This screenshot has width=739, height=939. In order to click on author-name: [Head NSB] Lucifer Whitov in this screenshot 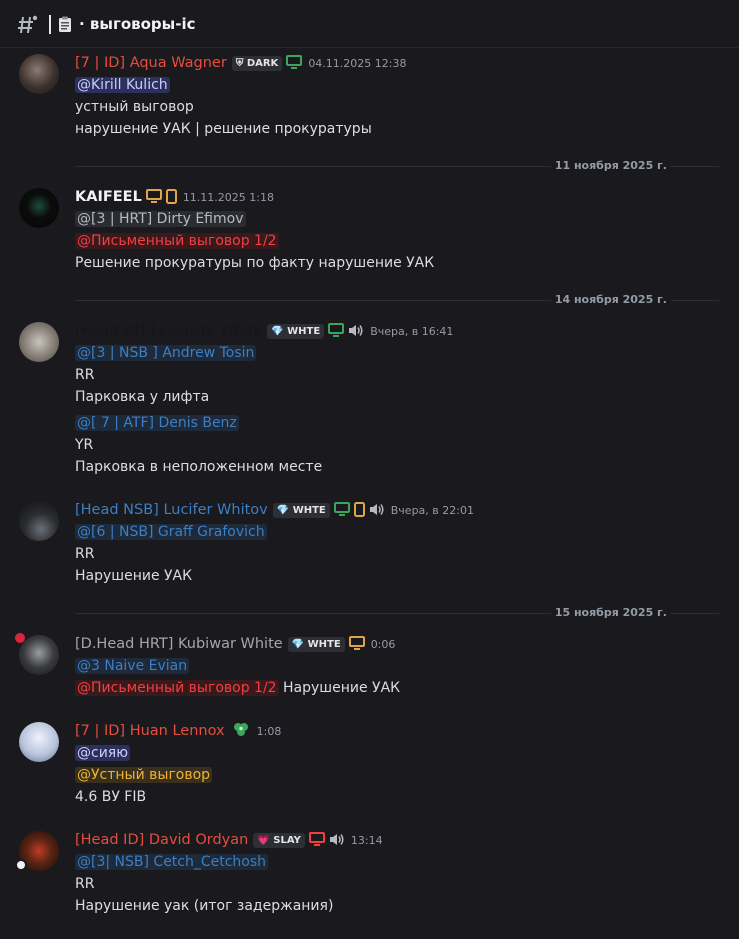, I will do `click(171, 510)`.